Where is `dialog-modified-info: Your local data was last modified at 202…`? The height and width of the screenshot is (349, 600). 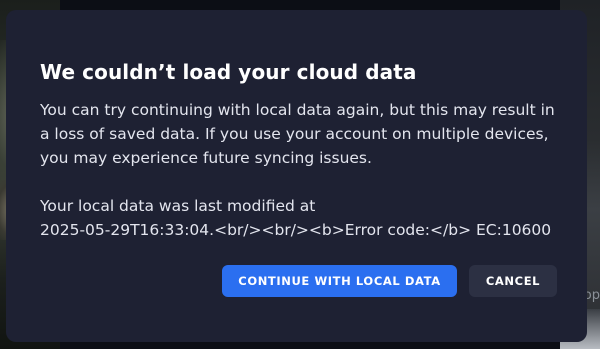
dialog-modified-info: Your local data was last modified at 202… is located at coordinates (300, 218).